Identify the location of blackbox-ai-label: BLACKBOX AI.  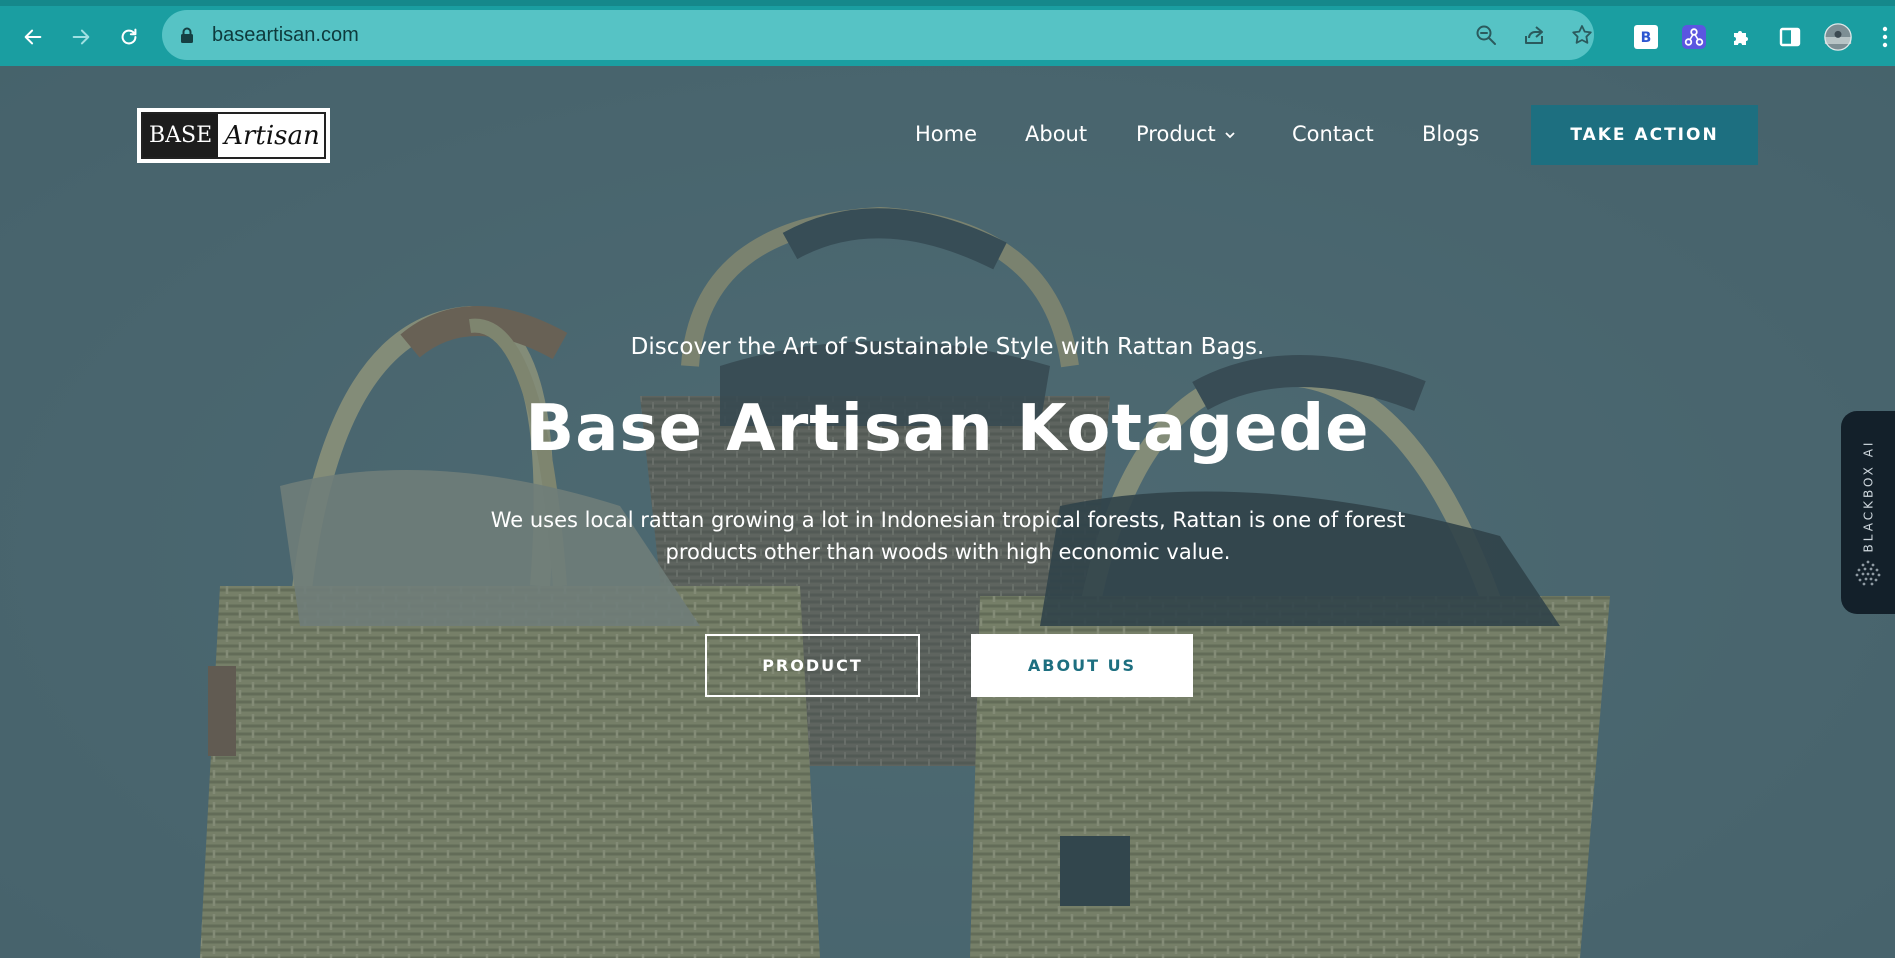
(1868, 496).